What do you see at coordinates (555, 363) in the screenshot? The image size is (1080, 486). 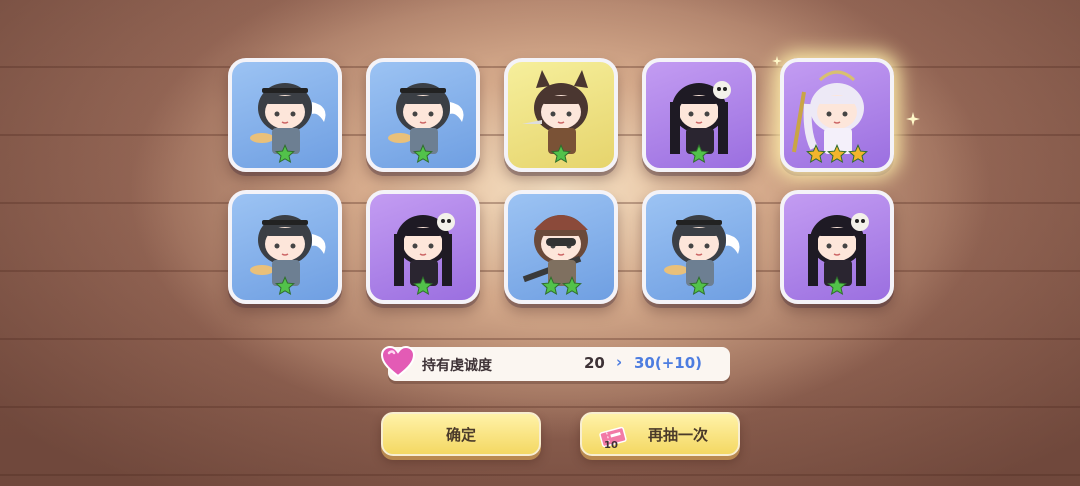 I see `devotion-bar: 持有虔诚度 20 › 30(+10)` at bounding box center [555, 363].